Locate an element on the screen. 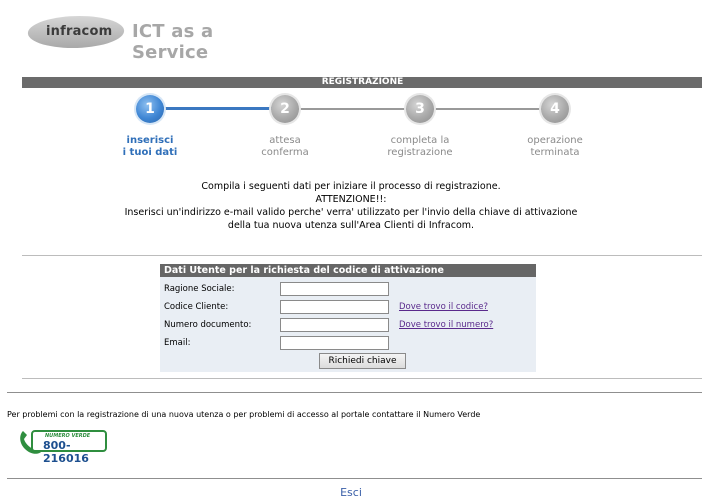 The width and height of the screenshot is (702, 499). divider-bottom is located at coordinates (362, 378).